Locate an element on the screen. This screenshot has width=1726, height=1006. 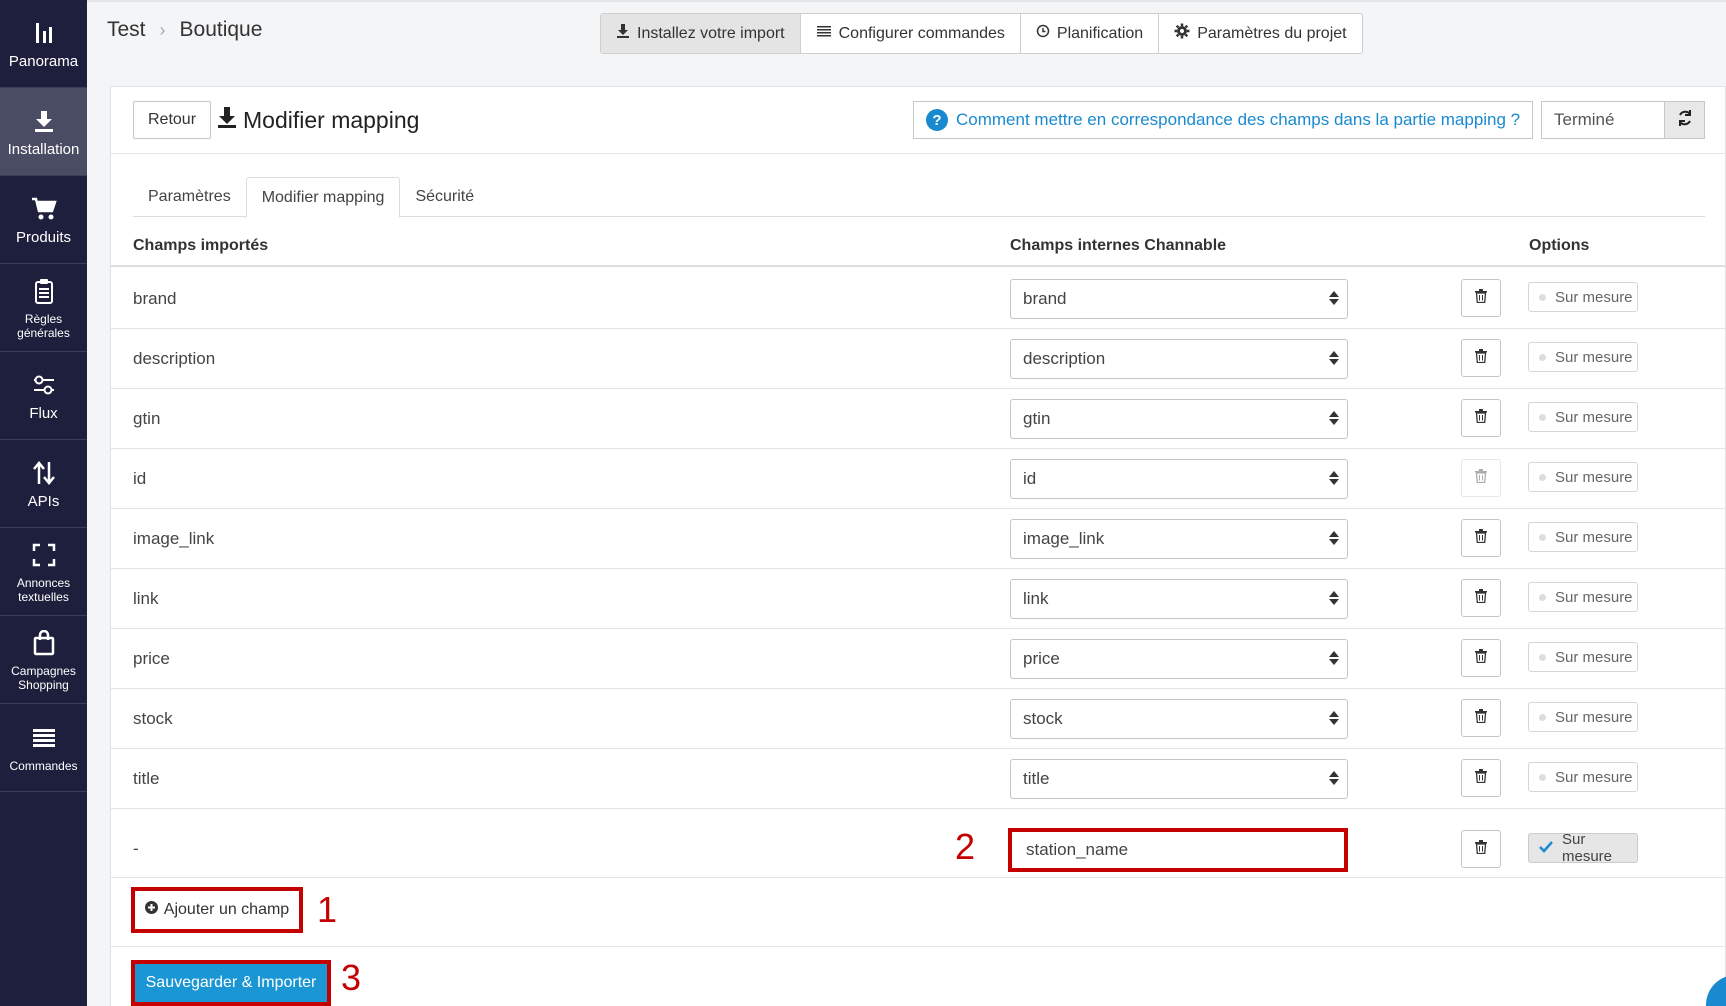
sidebar-item-label: Commandes is located at coordinates (43, 765).